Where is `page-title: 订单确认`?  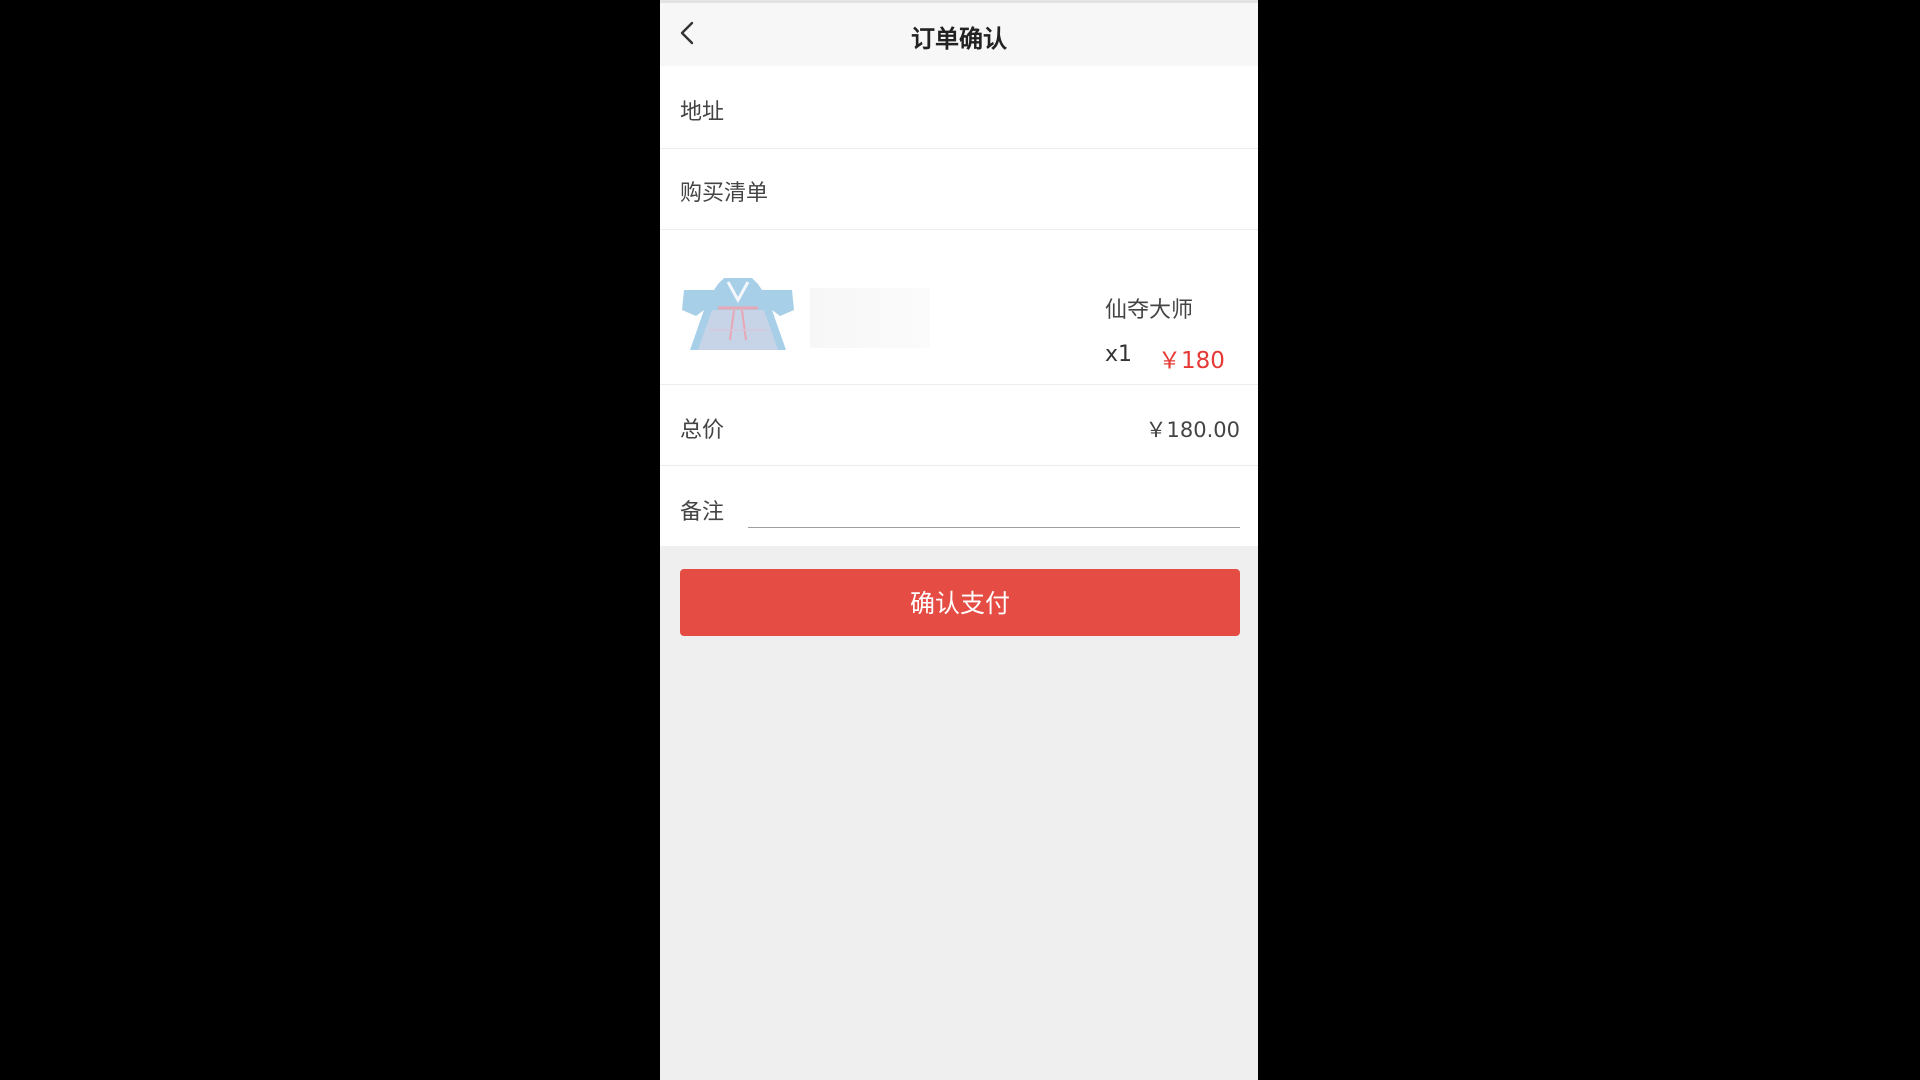
page-title: 订单确认 is located at coordinates (959, 39).